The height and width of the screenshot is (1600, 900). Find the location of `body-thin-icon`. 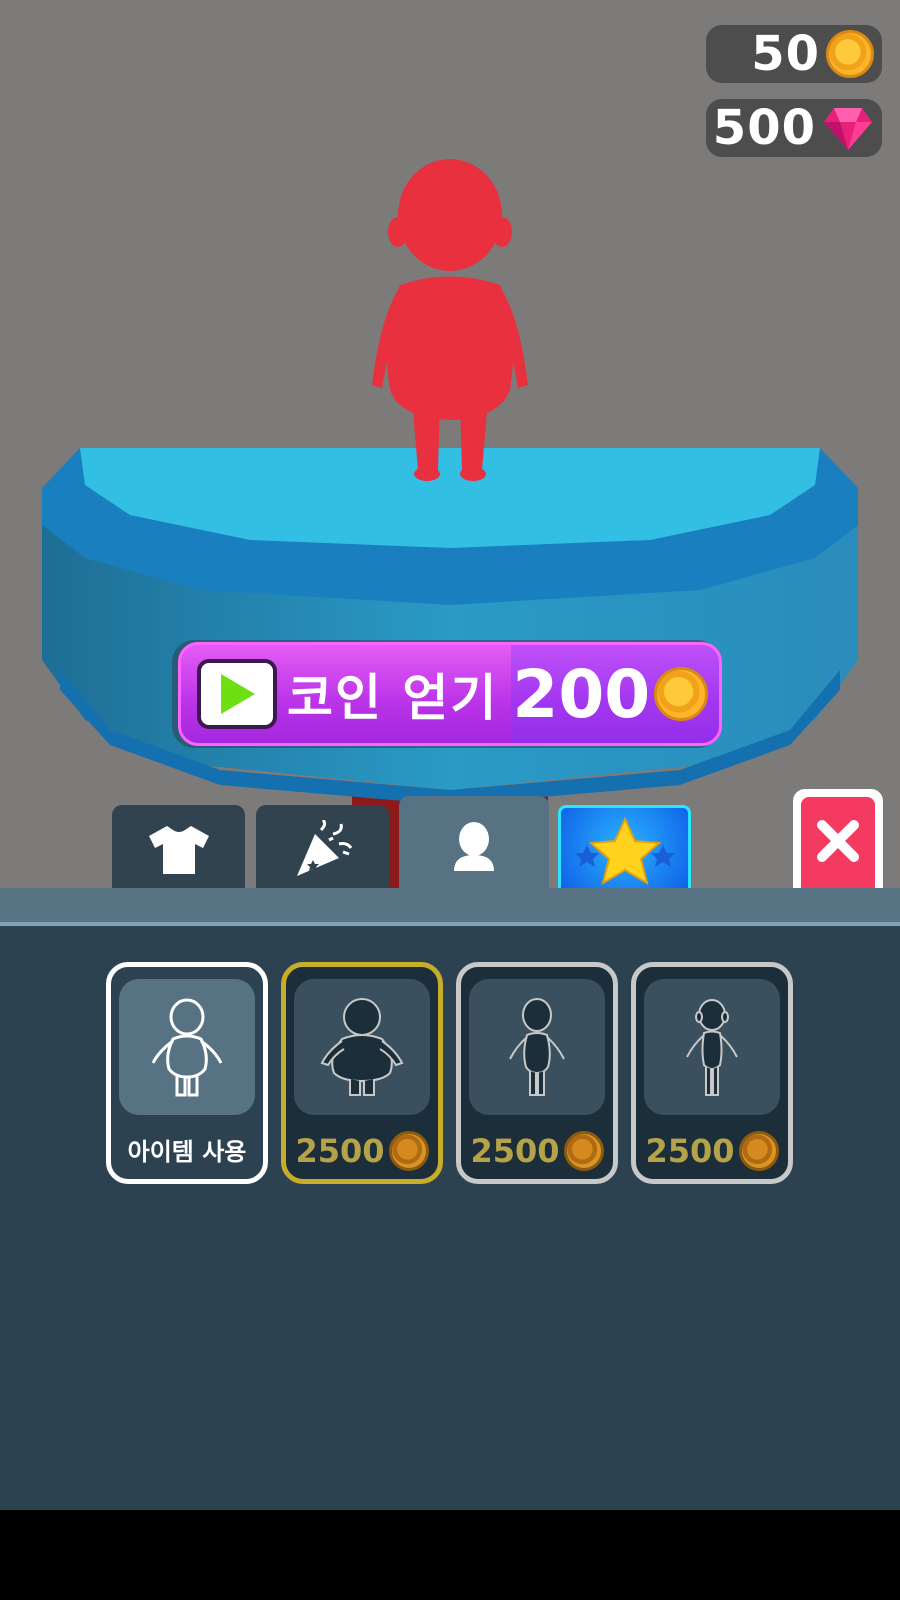

body-thin-icon is located at coordinates (712, 1047).